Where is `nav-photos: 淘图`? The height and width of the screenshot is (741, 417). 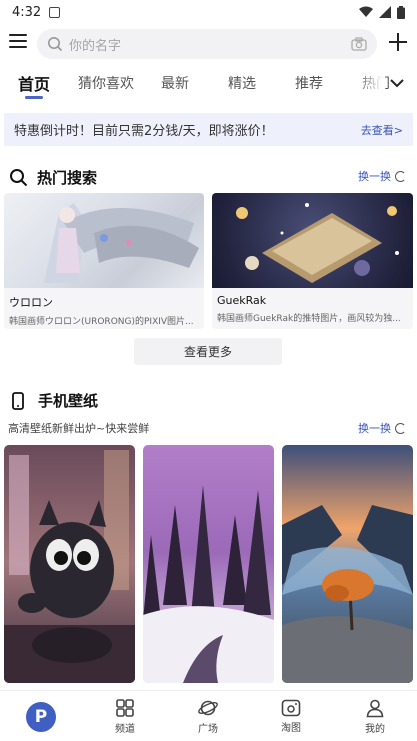
nav-photos: 淘图 is located at coordinates (291, 716).